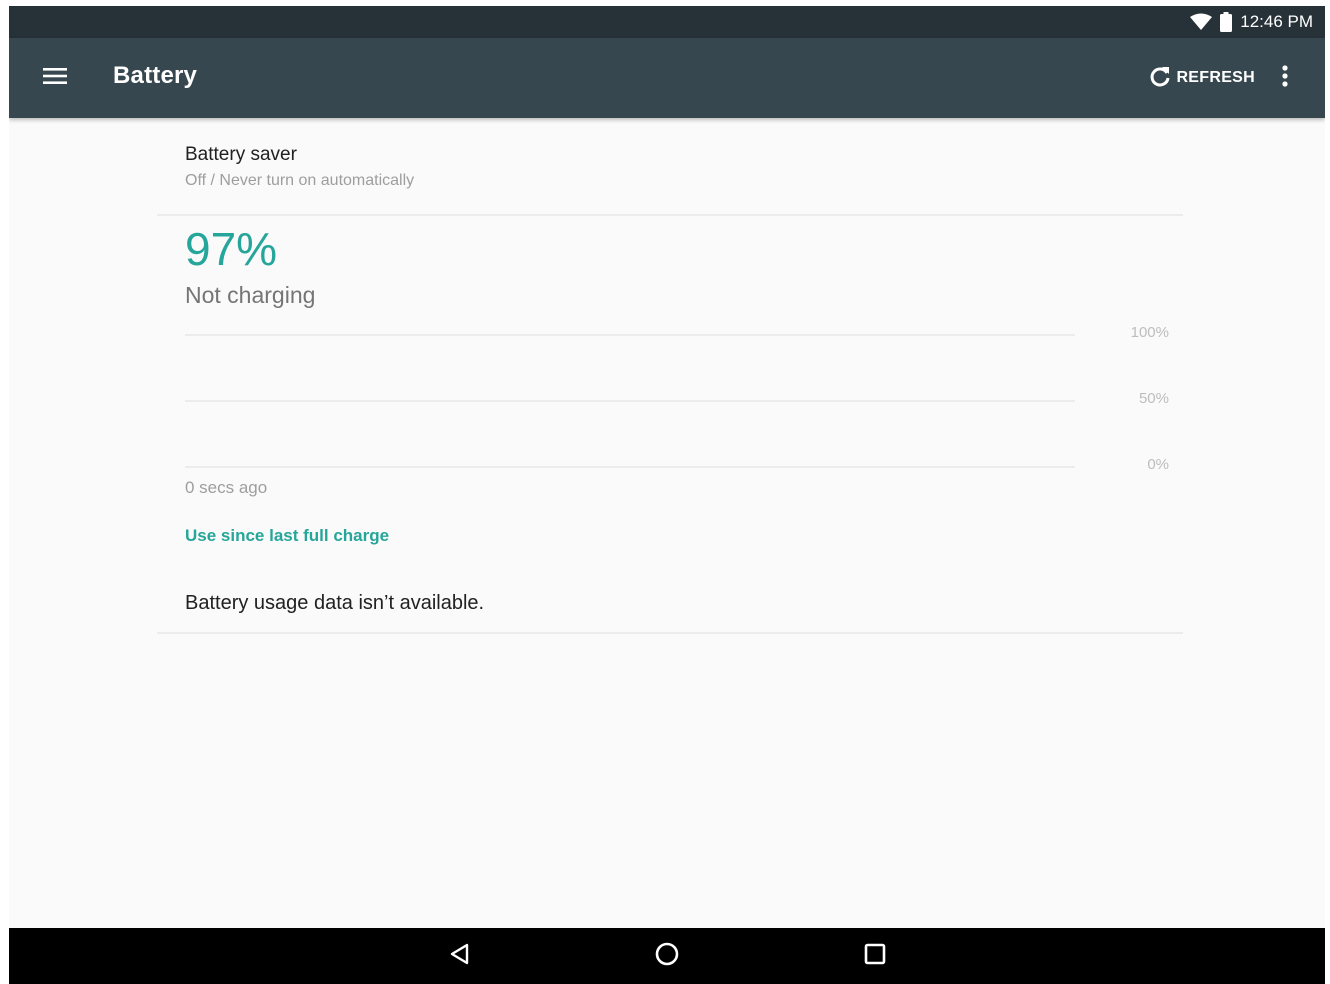 The width and height of the screenshot is (1330, 984). I want to click on battery-saver-summary: Off / Never turn on automatically, so click(300, 180).